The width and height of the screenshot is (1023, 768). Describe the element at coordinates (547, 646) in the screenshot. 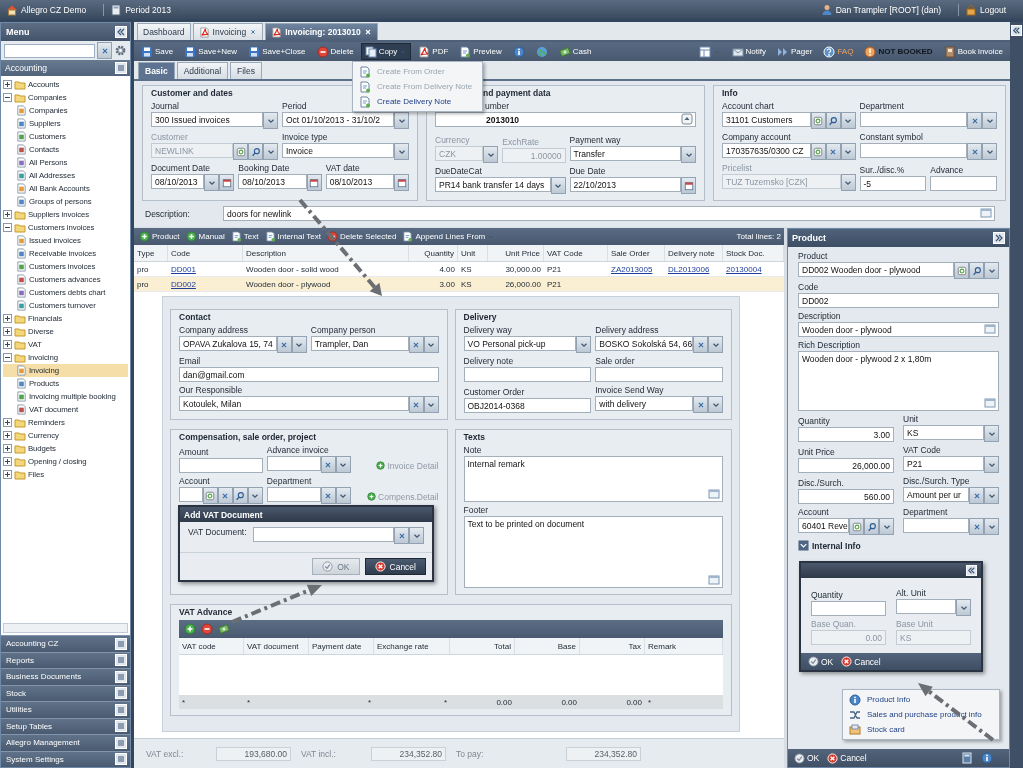

I see `column-header: Base` at that location.